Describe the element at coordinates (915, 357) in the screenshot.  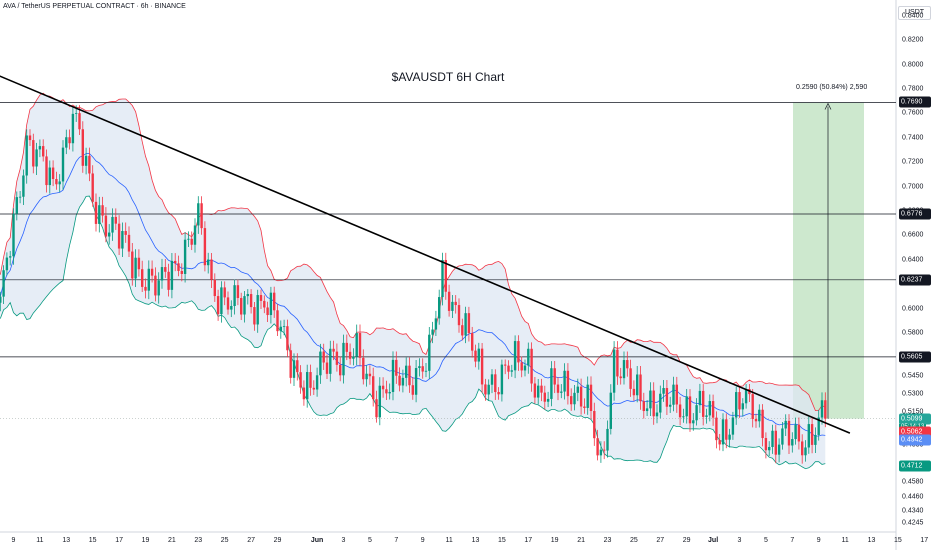
I see `level-price-label: 0.5605` at that location.